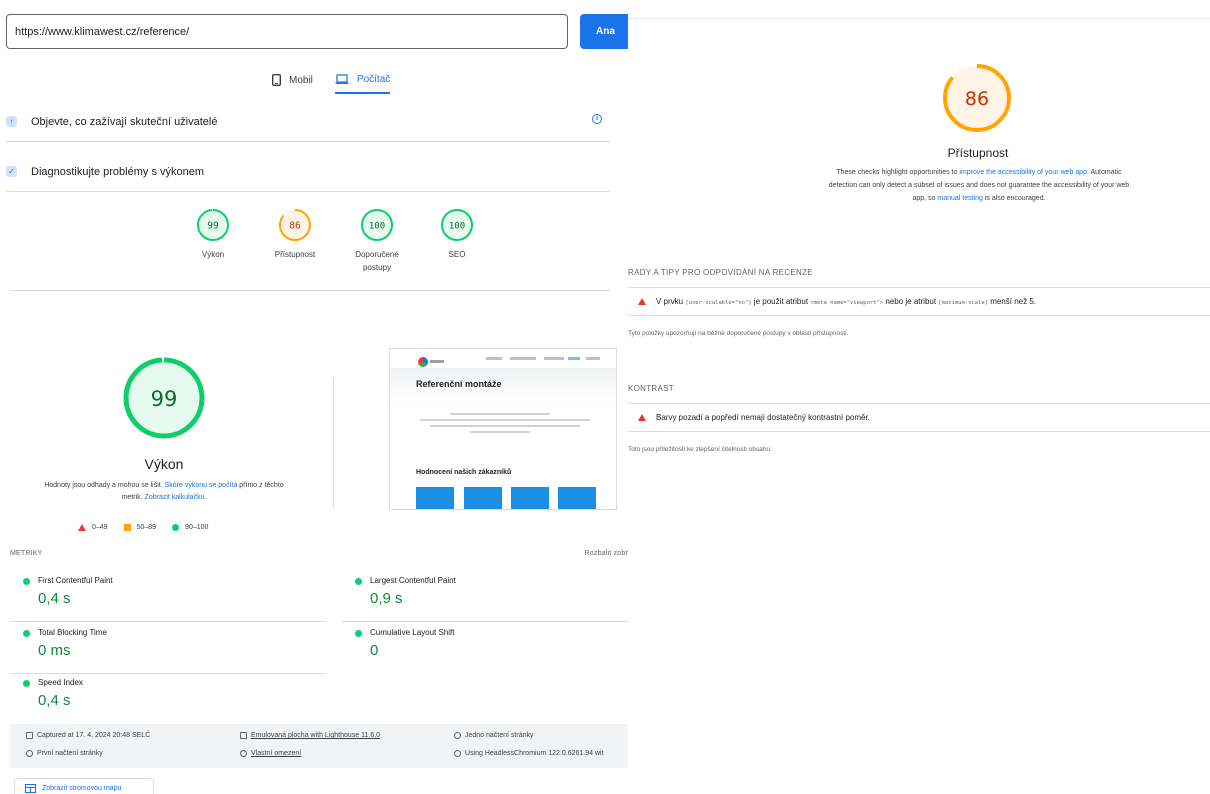 The height and width of the screenshot is (794, 1210). I want to click on metric-si-name: Speed Index, so click(60, 682).